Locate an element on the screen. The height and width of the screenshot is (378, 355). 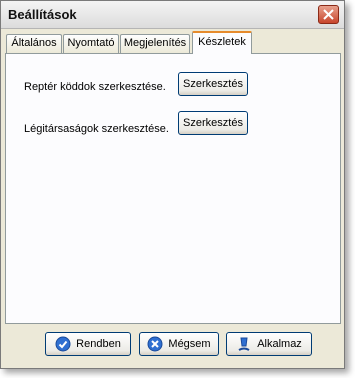
close-icon is located at coordinates (328, 14).